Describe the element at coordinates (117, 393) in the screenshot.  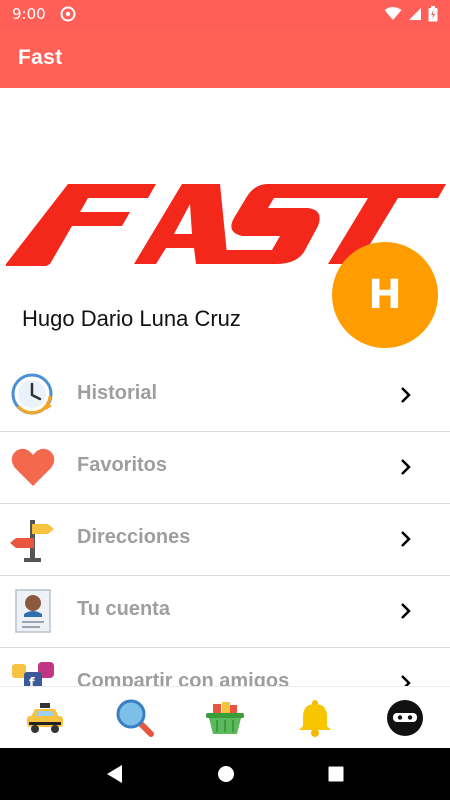
I see `menu-item-label: Historial` at that location.